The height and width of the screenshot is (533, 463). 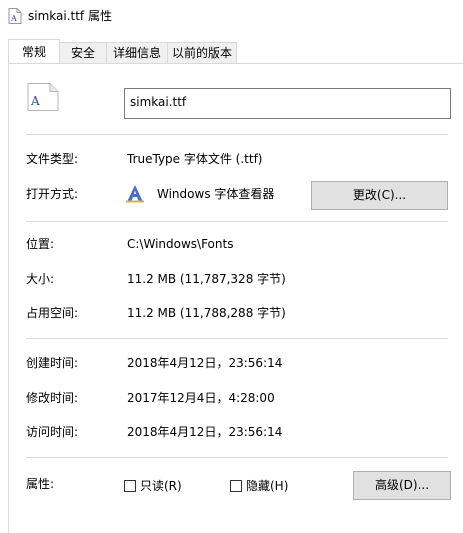 What do you see at coordinates (40, 244) in the screenshot?
I see `location-label: 位置:` at bounding box center [40, 244].